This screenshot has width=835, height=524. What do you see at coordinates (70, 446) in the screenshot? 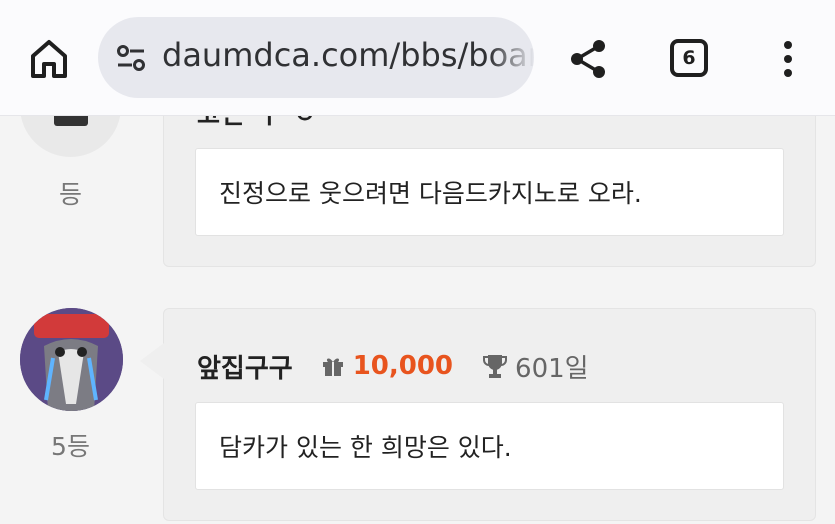
I see `rank-label: 5등` at bounding box center [70, 446].